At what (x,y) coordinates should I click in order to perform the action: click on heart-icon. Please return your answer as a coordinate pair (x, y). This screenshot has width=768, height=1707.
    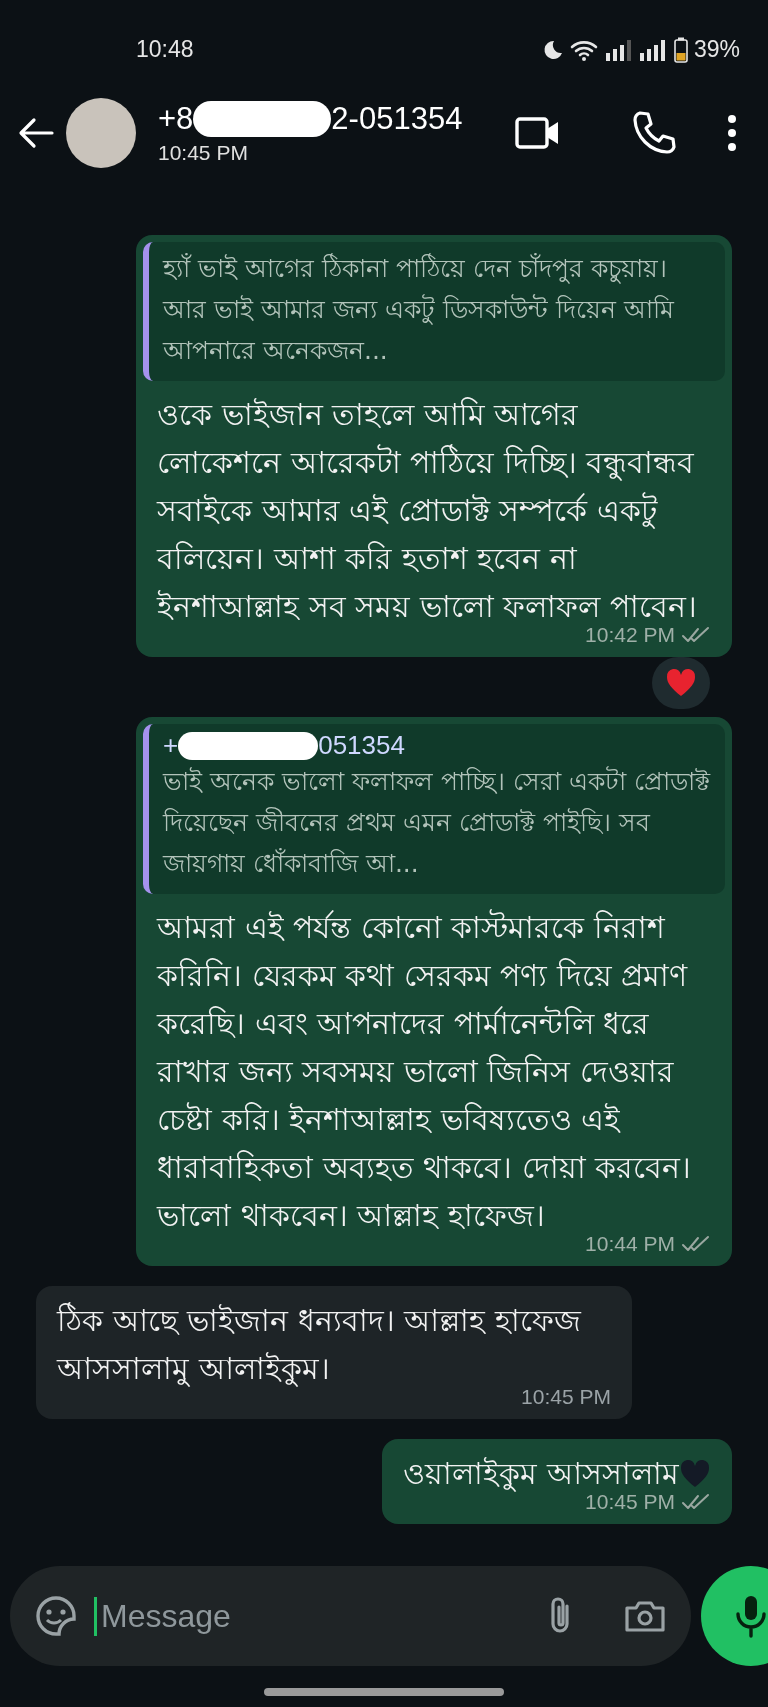
    Looking at the image, I should click on (681, 683).